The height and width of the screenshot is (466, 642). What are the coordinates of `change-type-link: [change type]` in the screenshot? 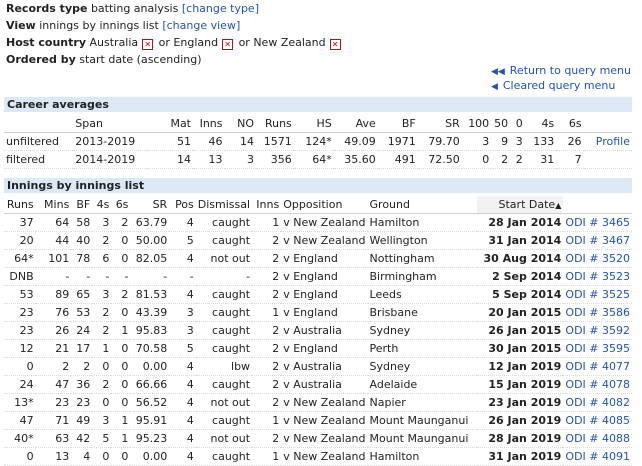 It's located at (220, 8).